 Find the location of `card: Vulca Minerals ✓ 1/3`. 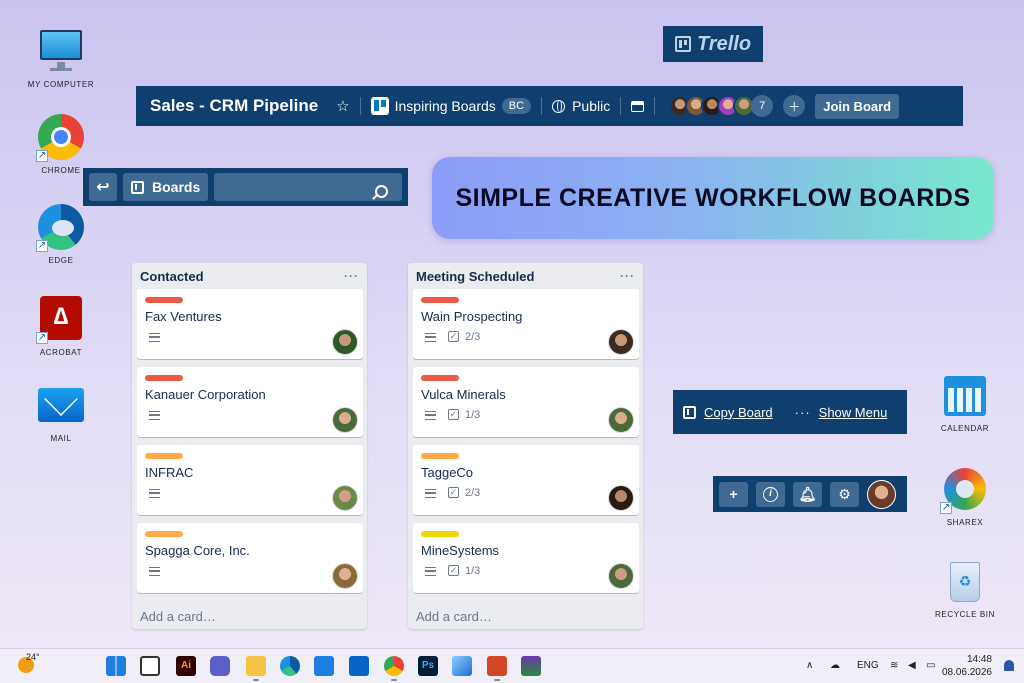

card: Vulca Minerals ✓ 1/3 is located at coordinates (526, 402).